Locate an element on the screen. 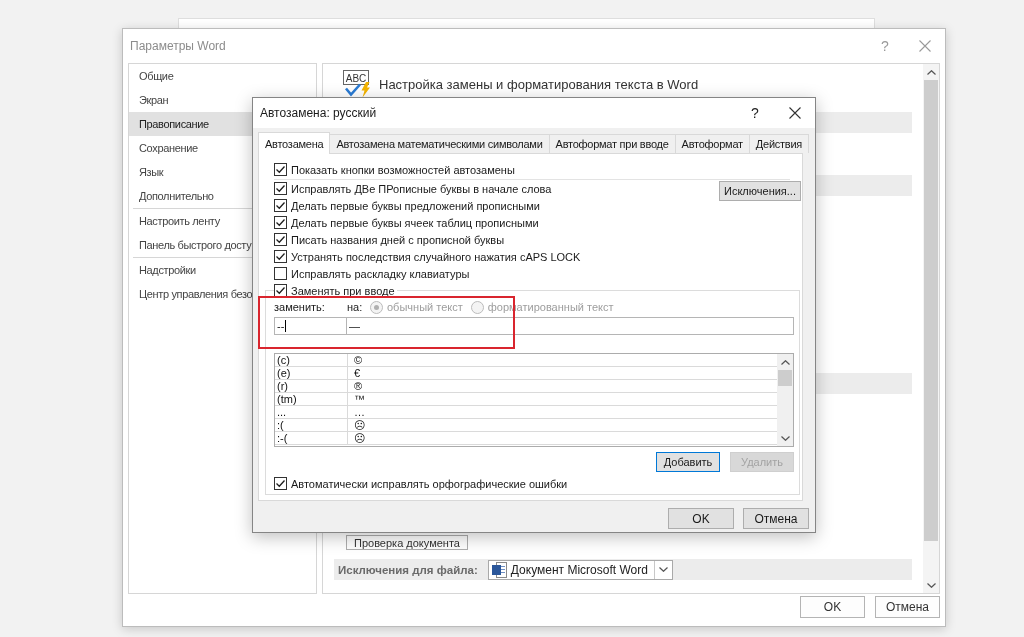 The width and height of the screenshot is (1024, 637). tab: Автоформат is located at coordinates (712, 143).